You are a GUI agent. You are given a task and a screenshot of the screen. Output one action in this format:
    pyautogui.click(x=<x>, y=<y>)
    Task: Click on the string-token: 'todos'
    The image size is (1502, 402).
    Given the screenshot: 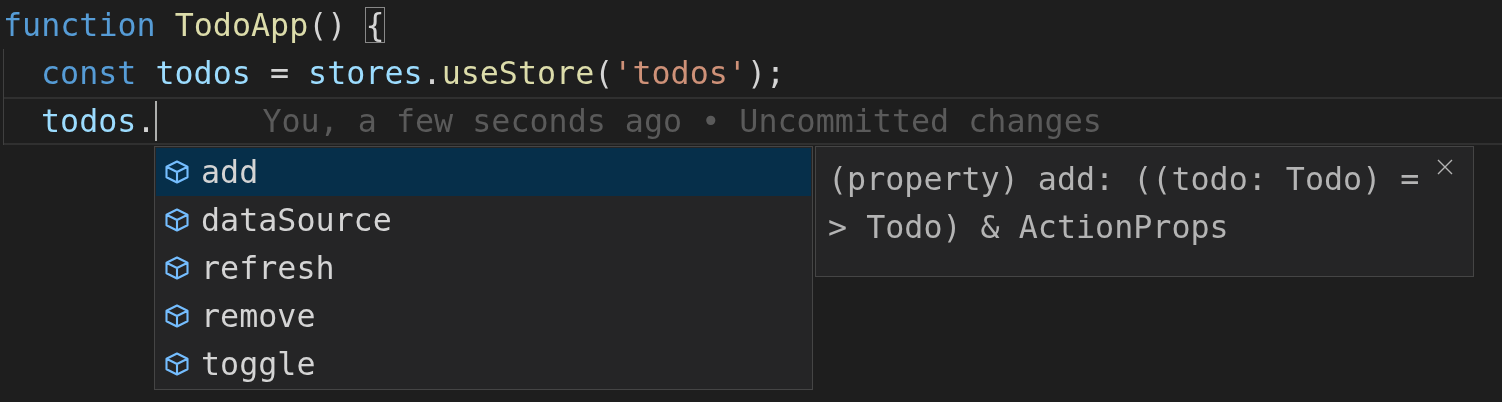 What is the action you would take?
    pyautogui.click(x=680, y=73)
    